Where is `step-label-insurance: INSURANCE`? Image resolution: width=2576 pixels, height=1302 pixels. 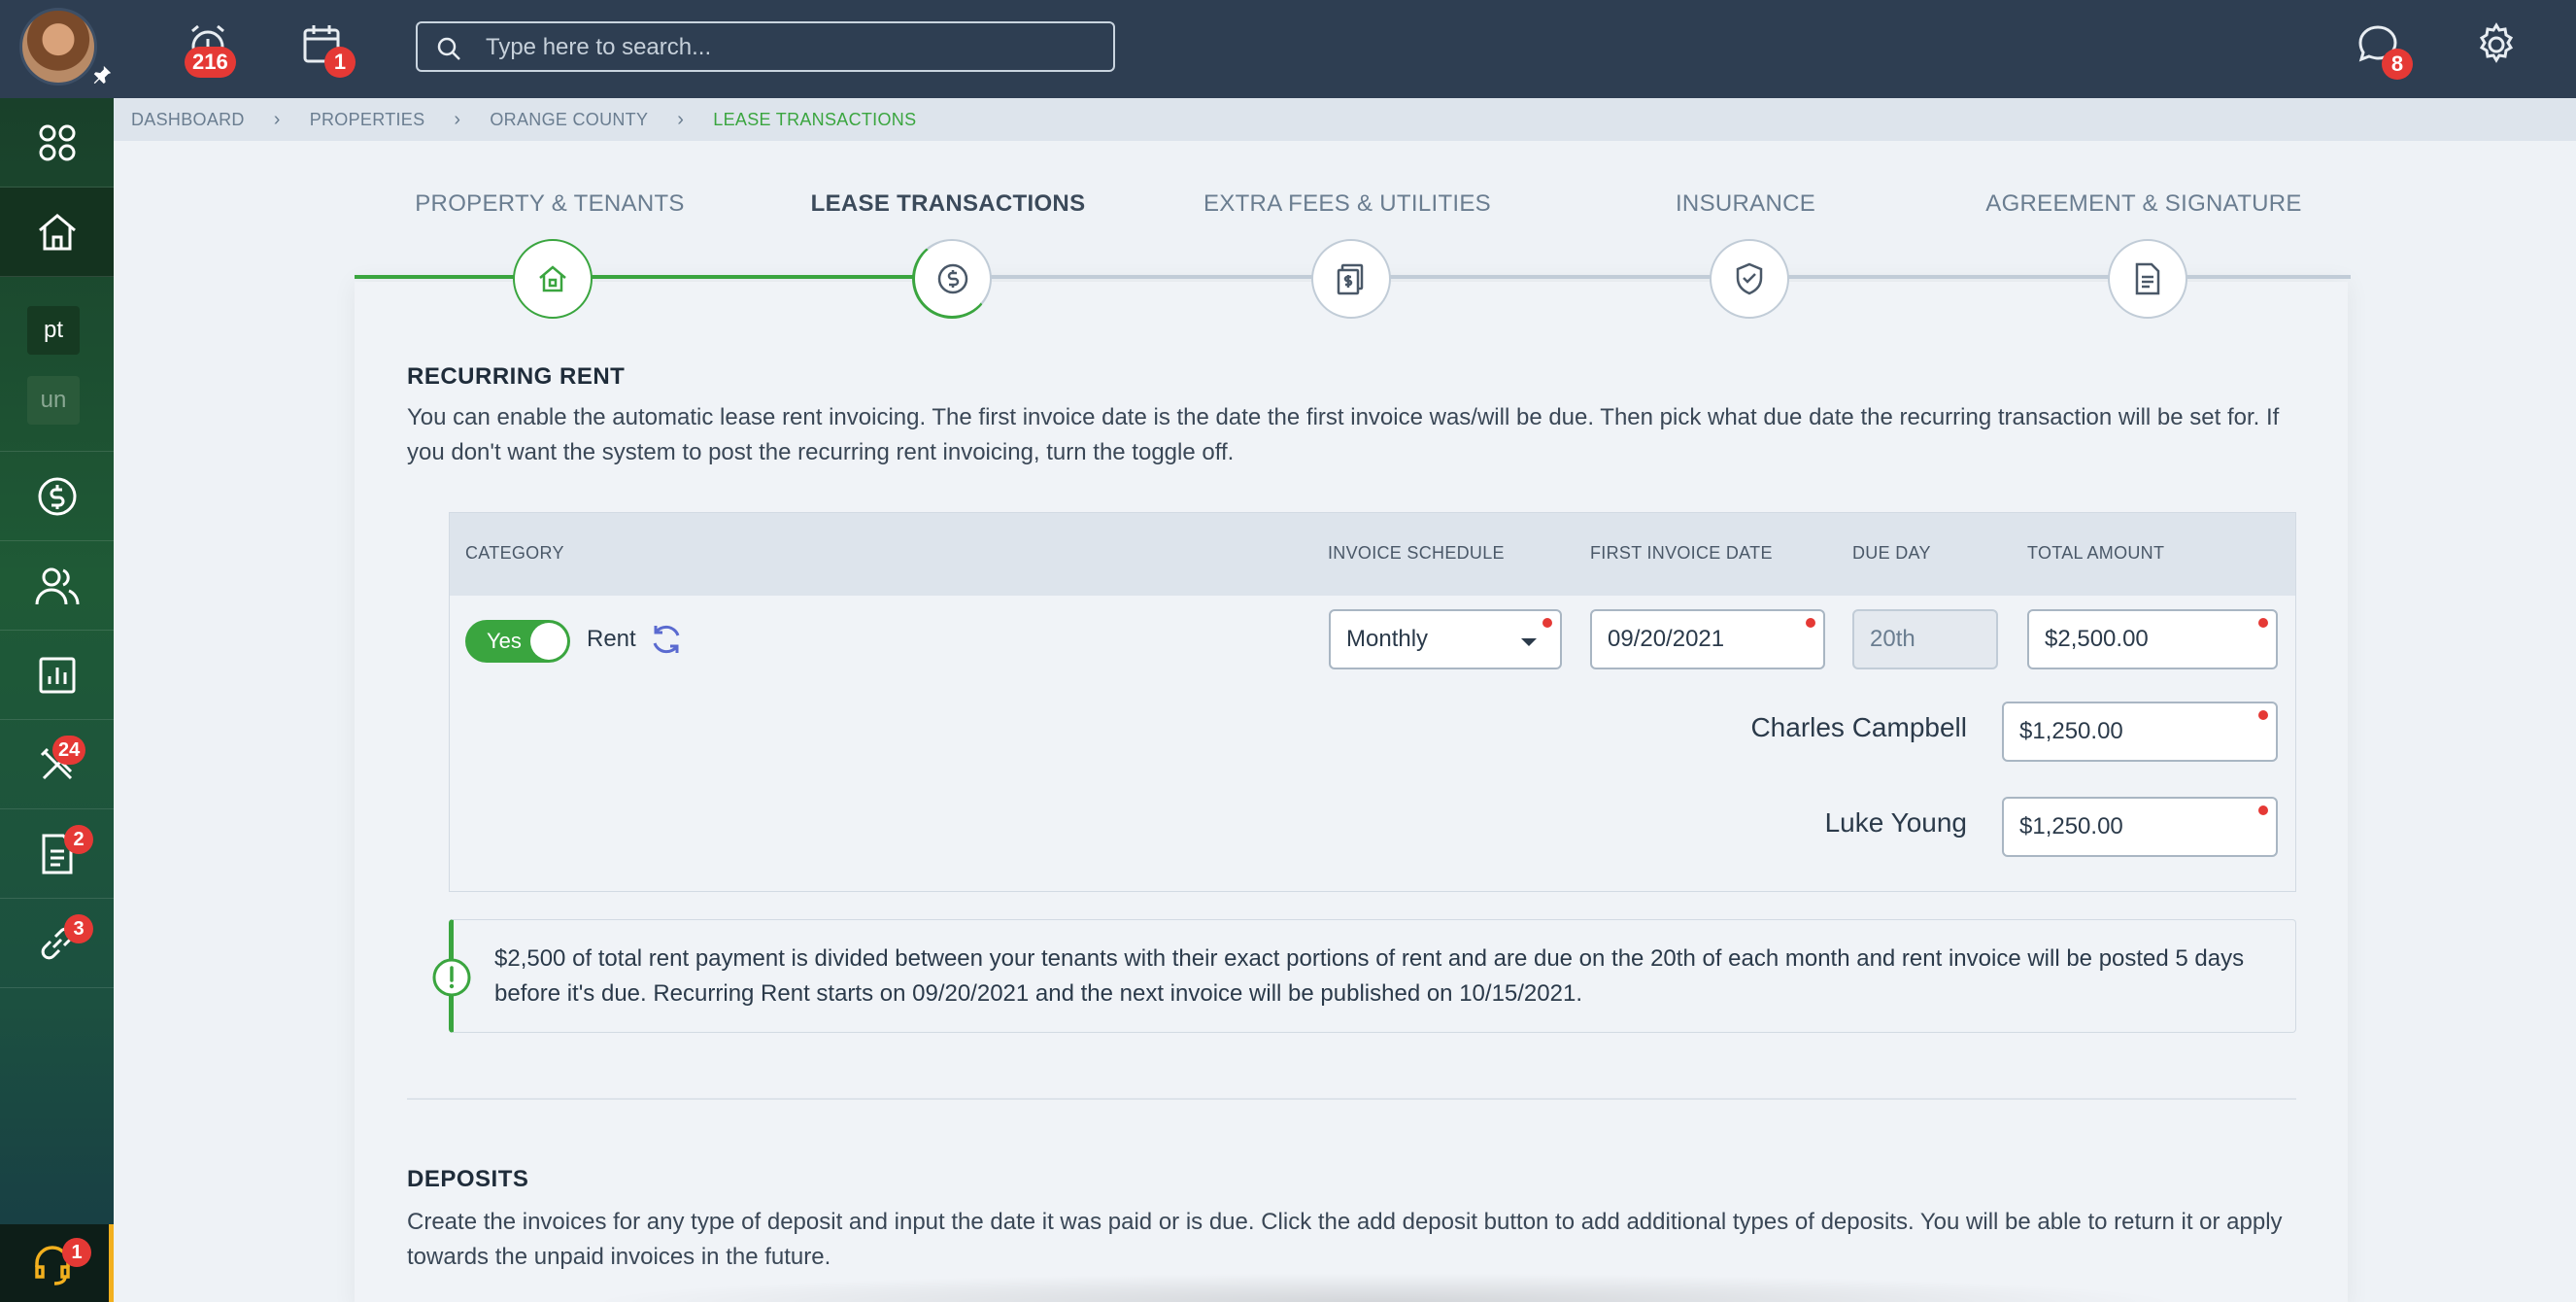 step-label-insurance: INSURANCE is located at coordinates (1745, 204).